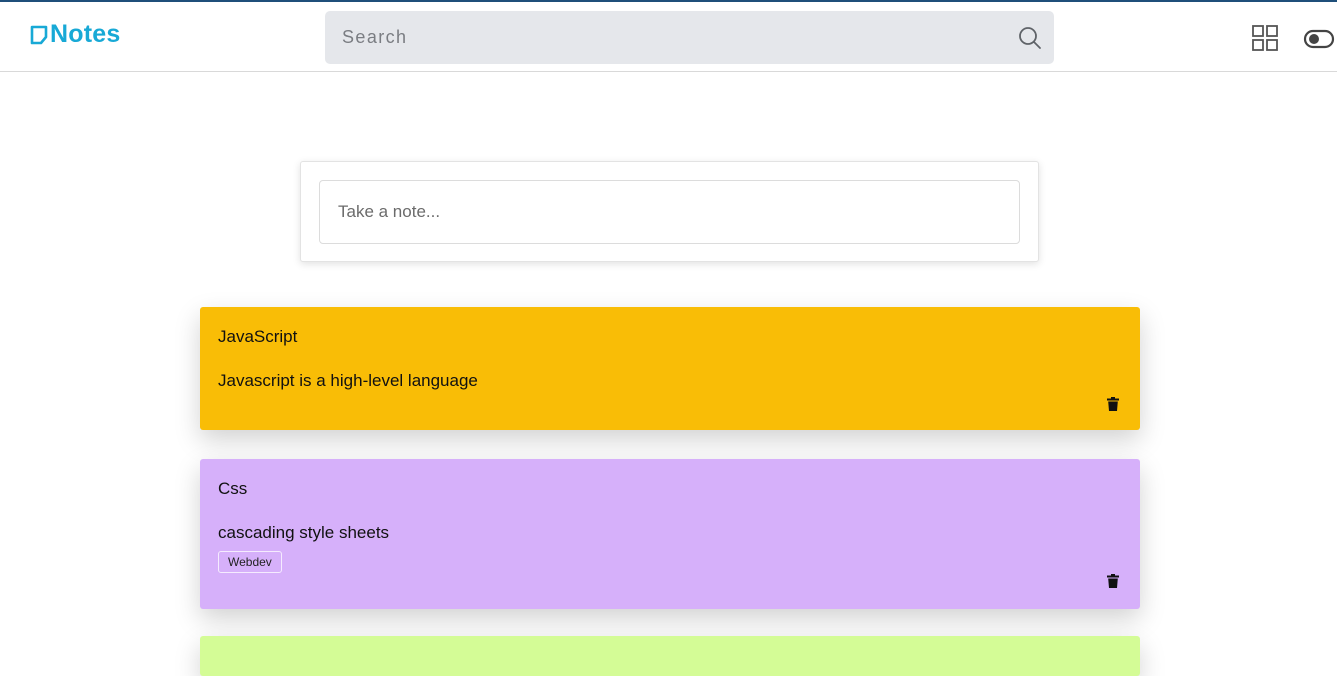 This screenshot has height=676, width=1337. I want to click on note-composer, so click(669, 211).